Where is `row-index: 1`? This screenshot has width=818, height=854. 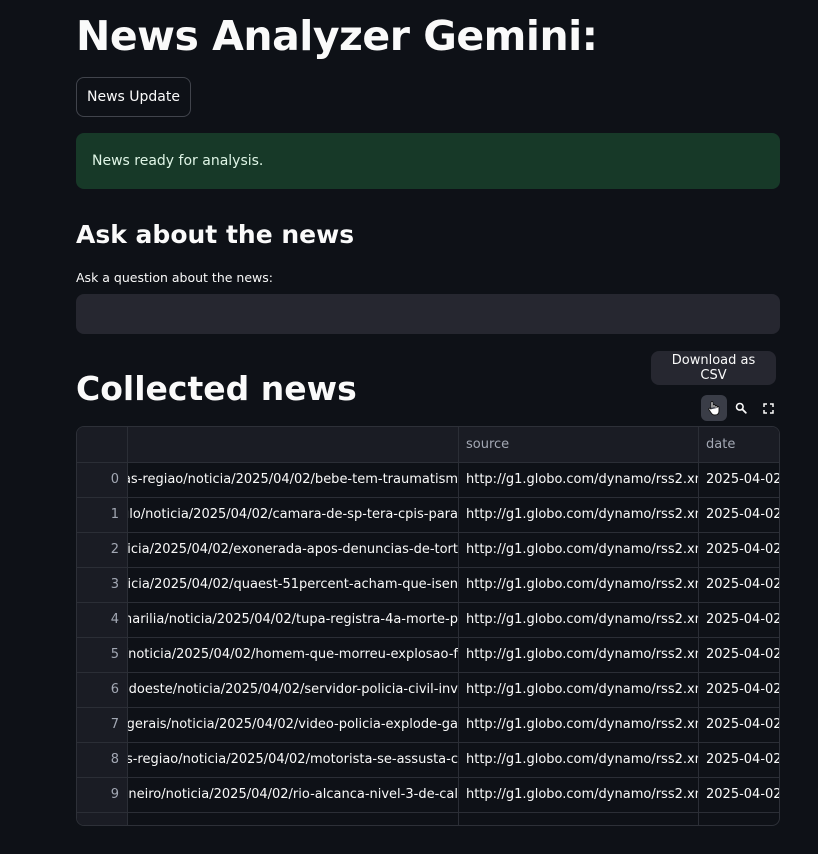
row-index: 1 is located at coordinates (102, 515).